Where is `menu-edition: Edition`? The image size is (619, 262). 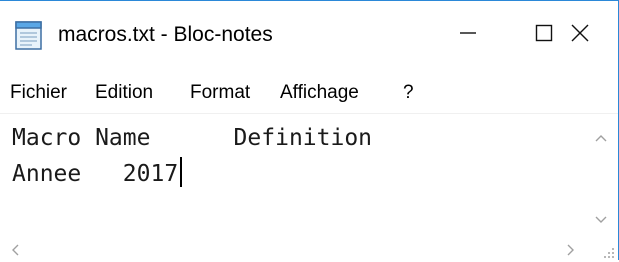 menu-edition: Edition is located at coordinates (124, 93).